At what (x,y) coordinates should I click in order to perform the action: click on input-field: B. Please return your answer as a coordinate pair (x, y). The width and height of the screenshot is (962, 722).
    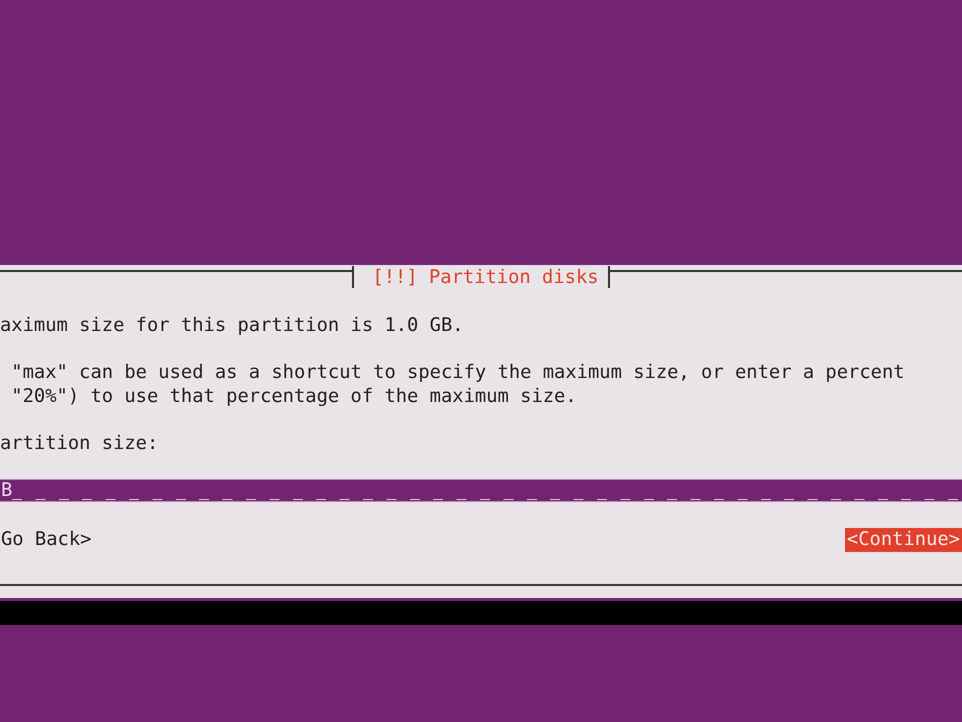
    Looking at the image, I should click on (481, 490).